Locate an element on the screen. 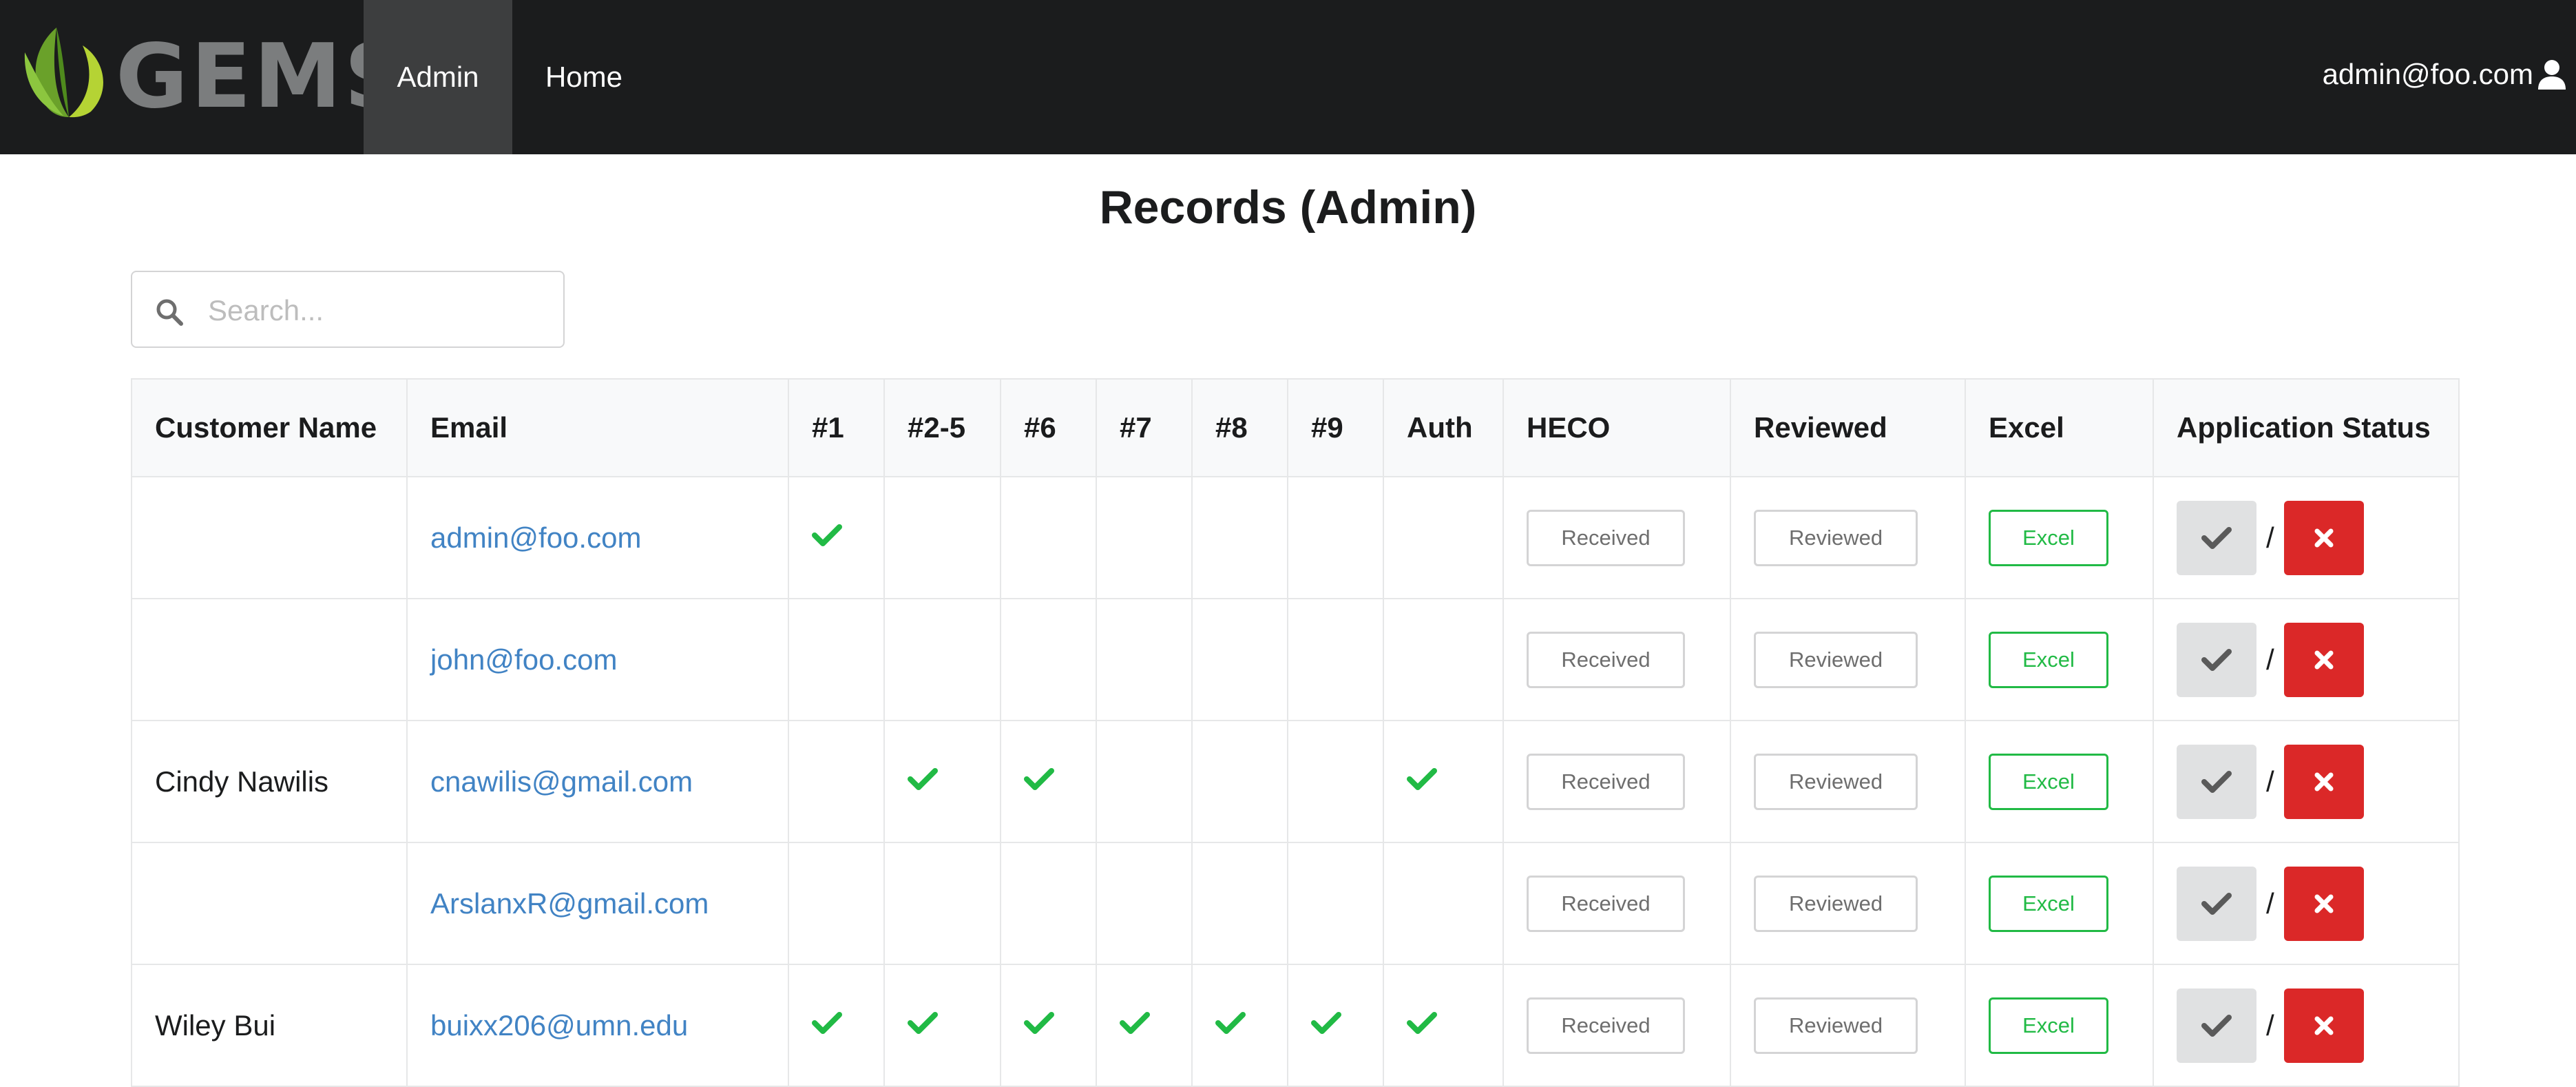  search-box is located at coordinates (348, 309).